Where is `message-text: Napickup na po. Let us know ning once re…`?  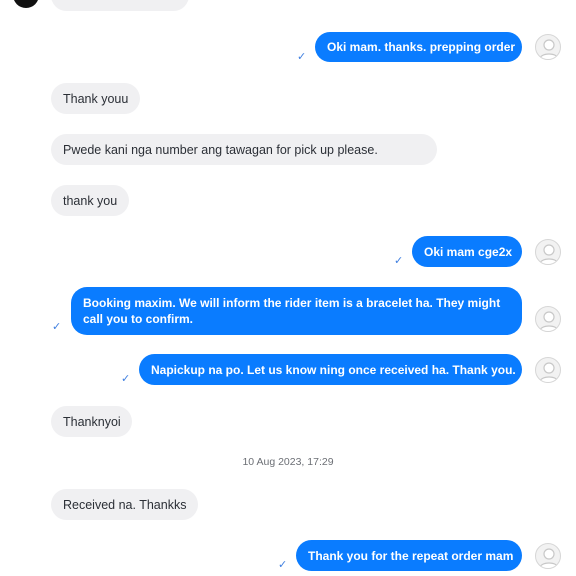 message-text: Napickup na po. Let us know ning once re… is located at coordinates (333, 369).